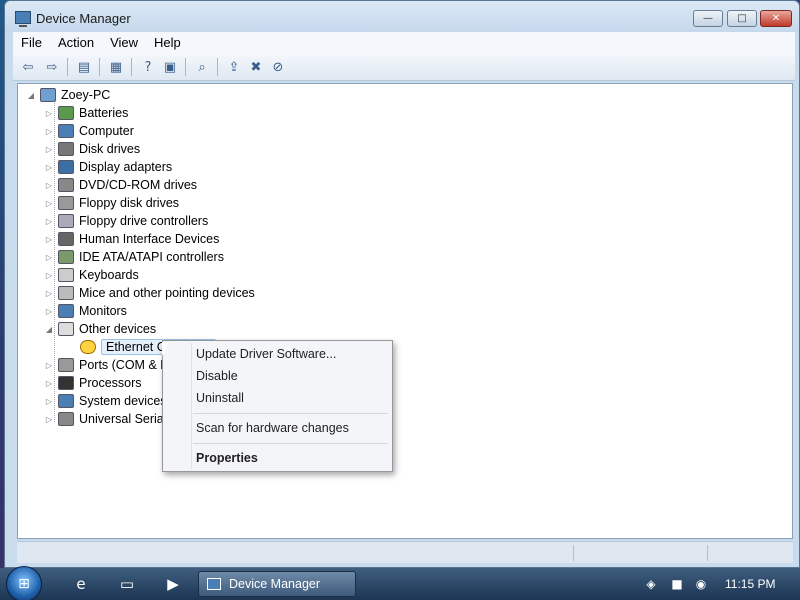  I want to click on forward-icon: ⇨, so click(52, 67).